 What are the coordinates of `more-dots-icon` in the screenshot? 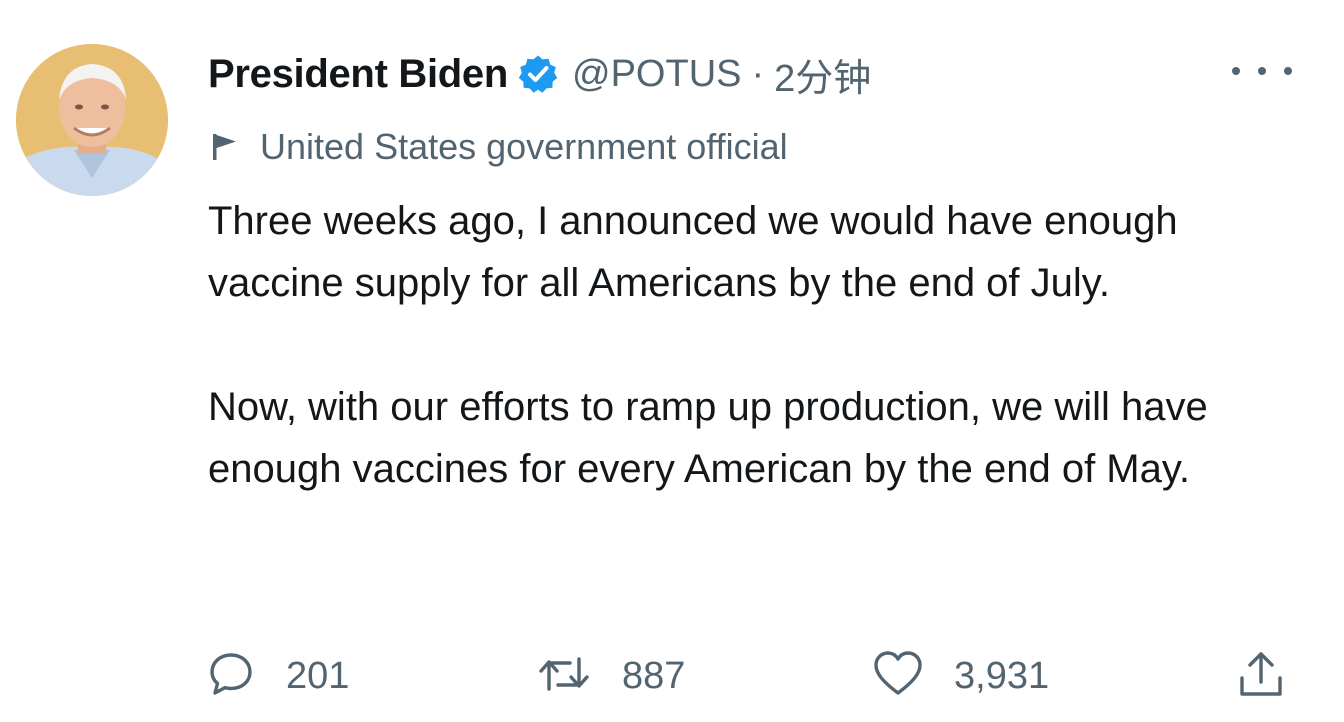 It's located at (1262, 71).